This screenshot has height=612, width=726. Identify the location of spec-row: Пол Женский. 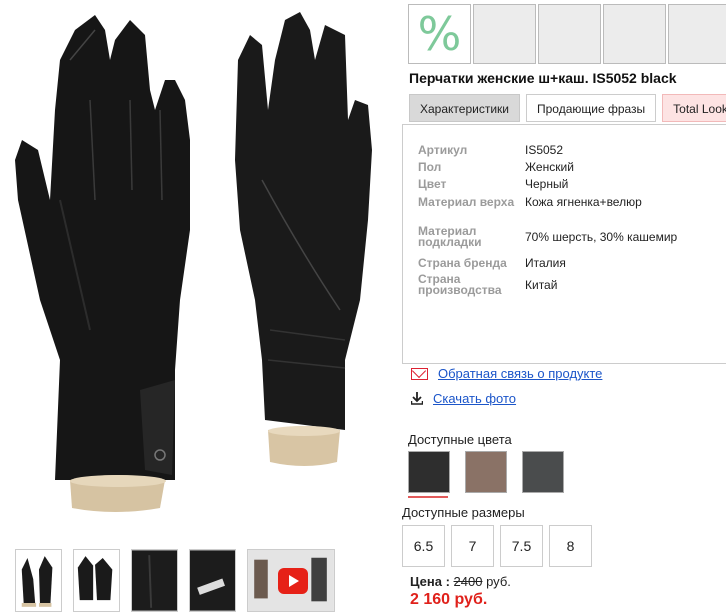
(496, 167).